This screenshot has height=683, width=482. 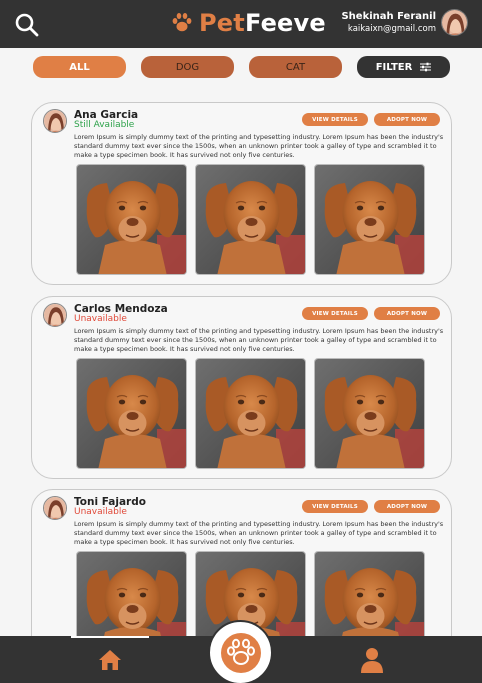 What do you see at coordinates (222, 23) in the screenshot?
I see `brand-name-prefix: Pet` at bounding box center [222, 23].